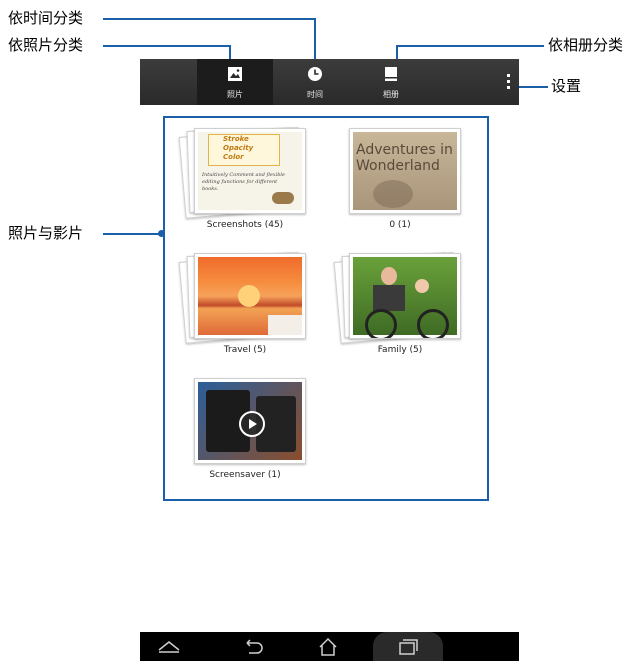 The height and width of the screenshot is (661, 643). I want to click on sunset-thumbnail, so click(250, 296).